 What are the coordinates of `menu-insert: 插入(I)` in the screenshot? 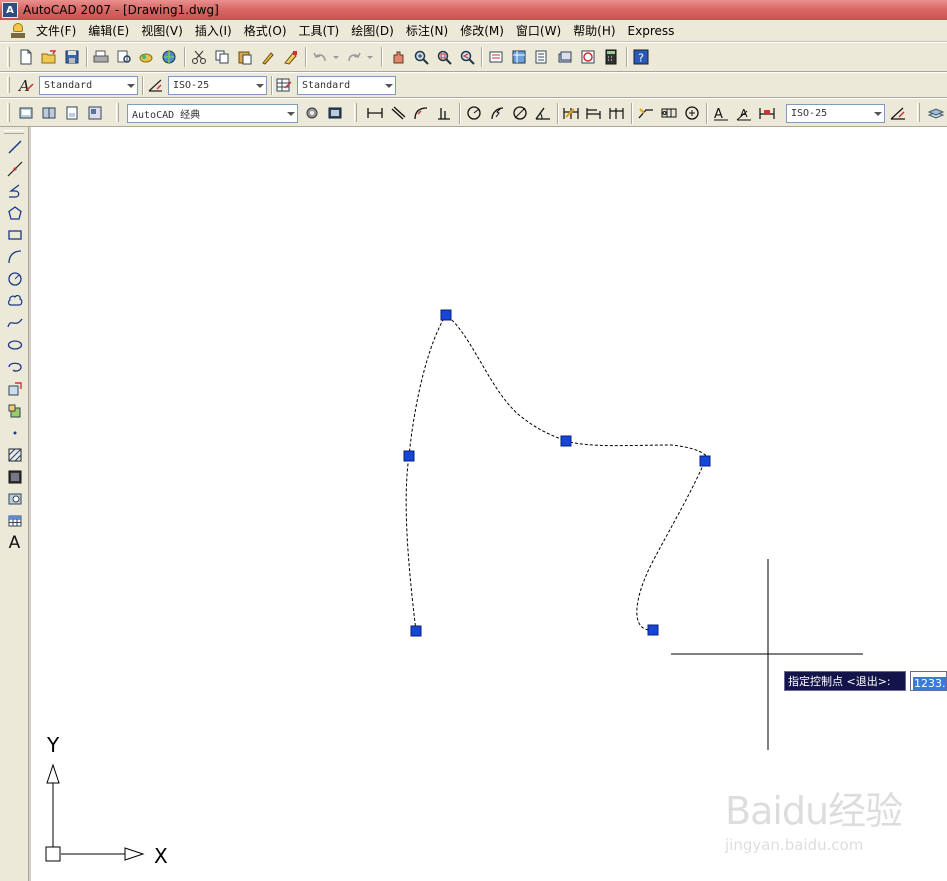 It's located at (213, 30).